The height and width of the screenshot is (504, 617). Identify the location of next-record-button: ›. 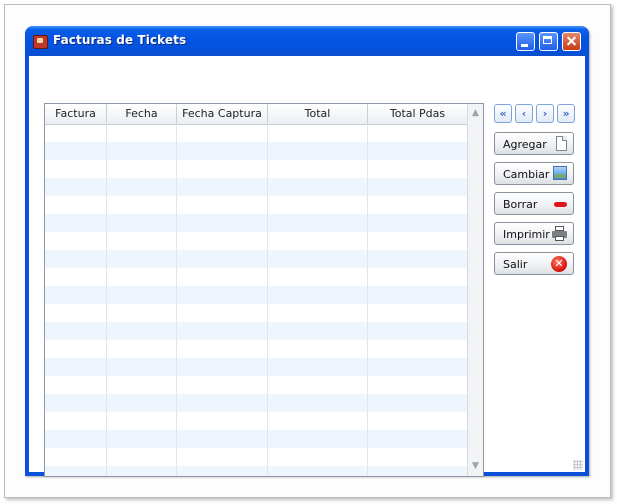
(545, 113).